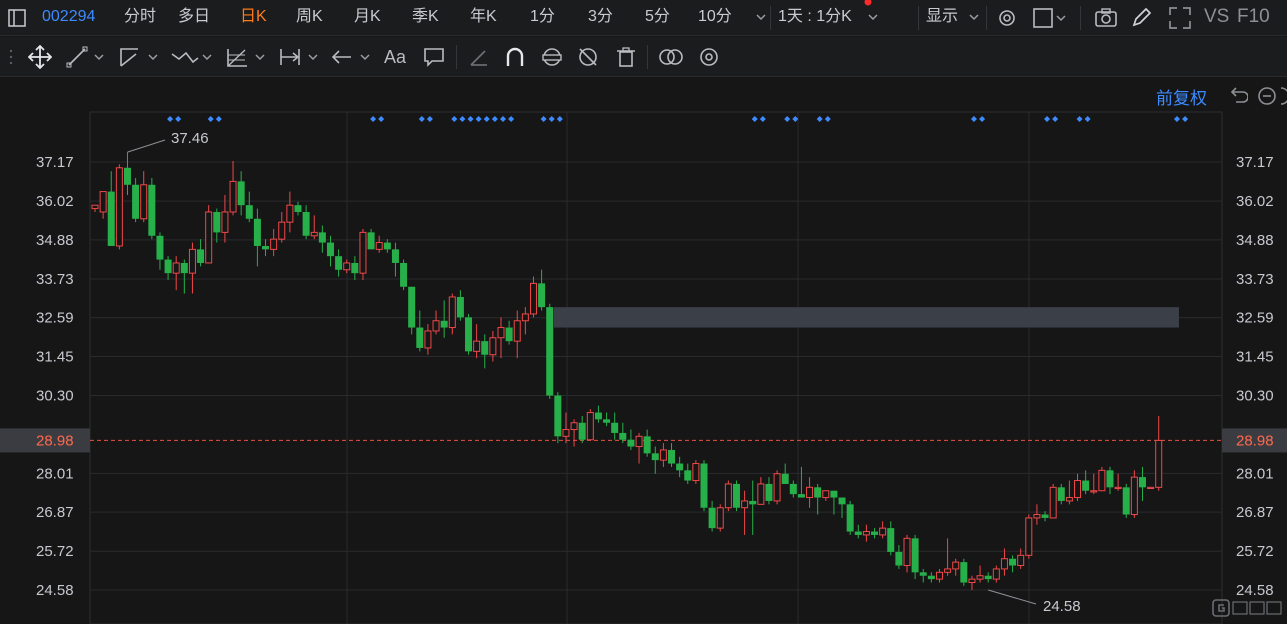 The width and height of the screenshot is (1287, 624). I want to click on period-tab-7: 1分, so click(542, 18).